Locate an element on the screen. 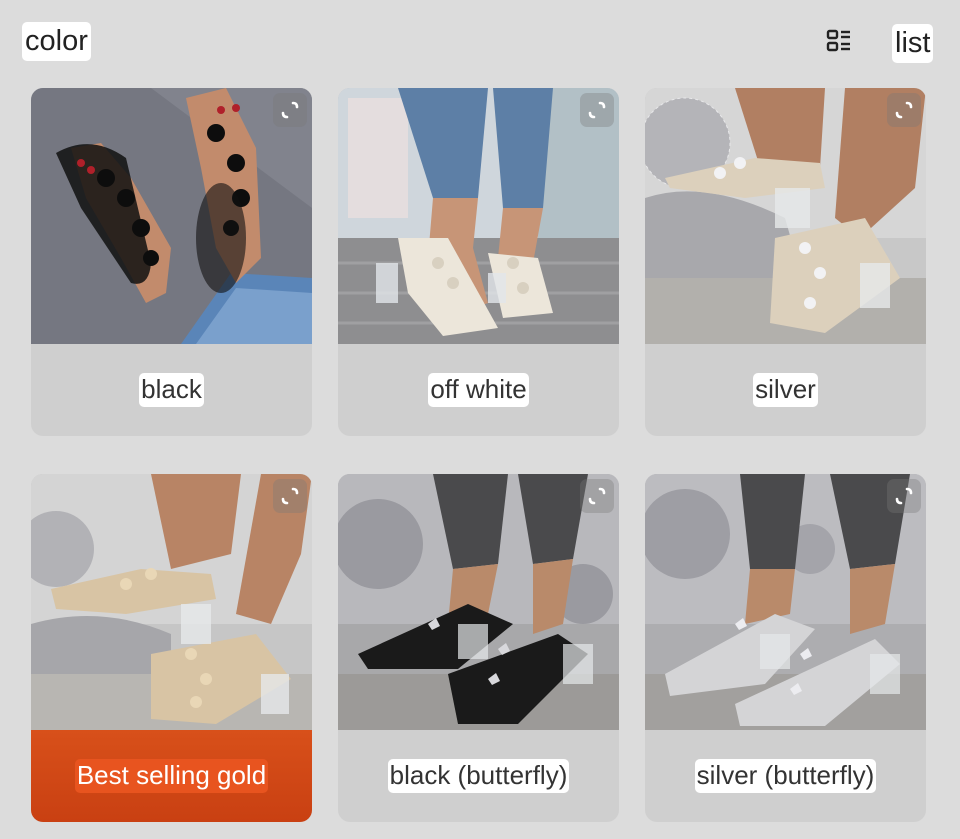  color-option-black-butterfly: black (butterfly) is located at coordinates (478, 648).